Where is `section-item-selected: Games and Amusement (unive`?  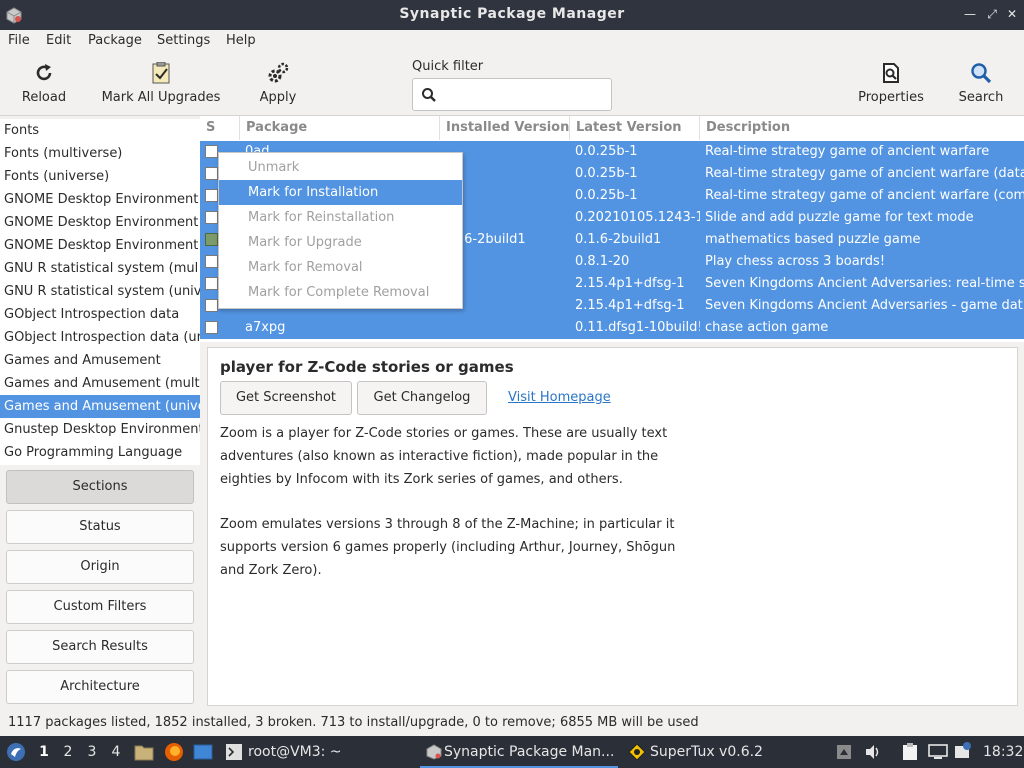
section-item-selected: Games and Amusement (unive is located at coordinates (100, 406).